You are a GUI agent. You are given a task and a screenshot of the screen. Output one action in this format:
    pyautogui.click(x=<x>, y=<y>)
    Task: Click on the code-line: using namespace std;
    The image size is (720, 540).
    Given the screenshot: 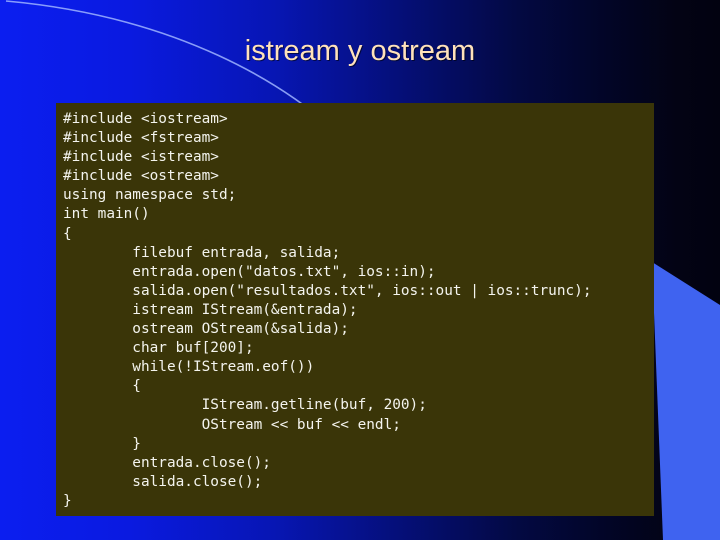 What is the action you would take?
    pyautogui.click(x=150, y=195)
    